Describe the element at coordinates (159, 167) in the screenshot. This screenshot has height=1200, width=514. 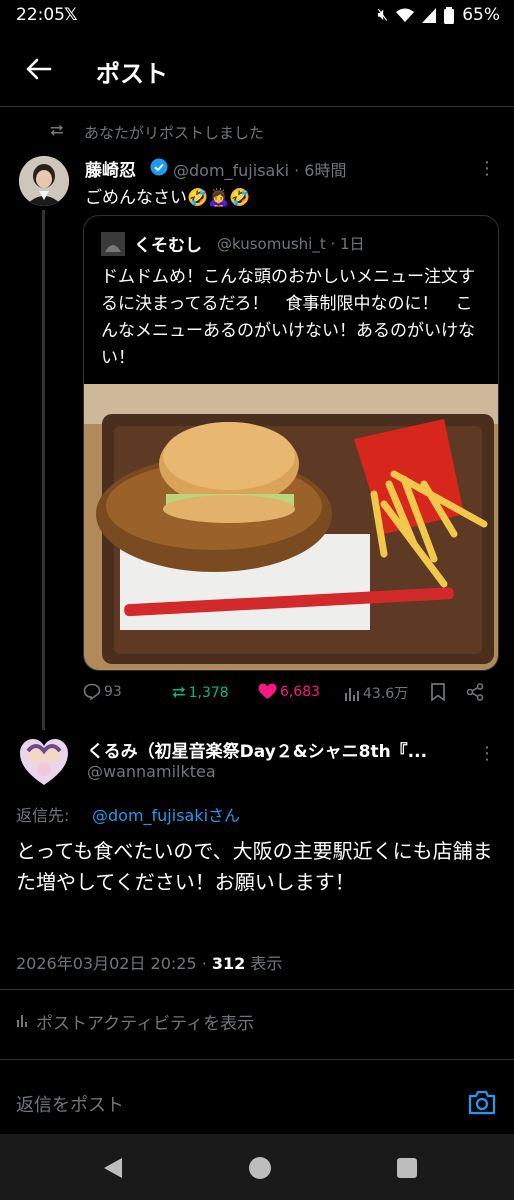
I see `verified-badge-icon` at that location.